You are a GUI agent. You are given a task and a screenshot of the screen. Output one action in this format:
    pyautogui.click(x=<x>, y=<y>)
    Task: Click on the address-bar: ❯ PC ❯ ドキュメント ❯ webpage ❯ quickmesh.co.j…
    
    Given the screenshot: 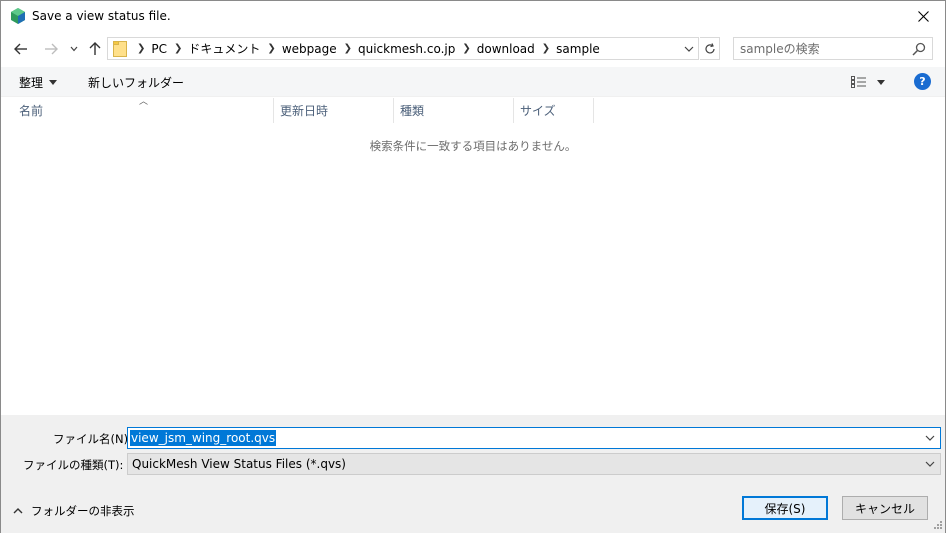 What is the action you would take?
    pyautogui.click(x=403, y=48)
    